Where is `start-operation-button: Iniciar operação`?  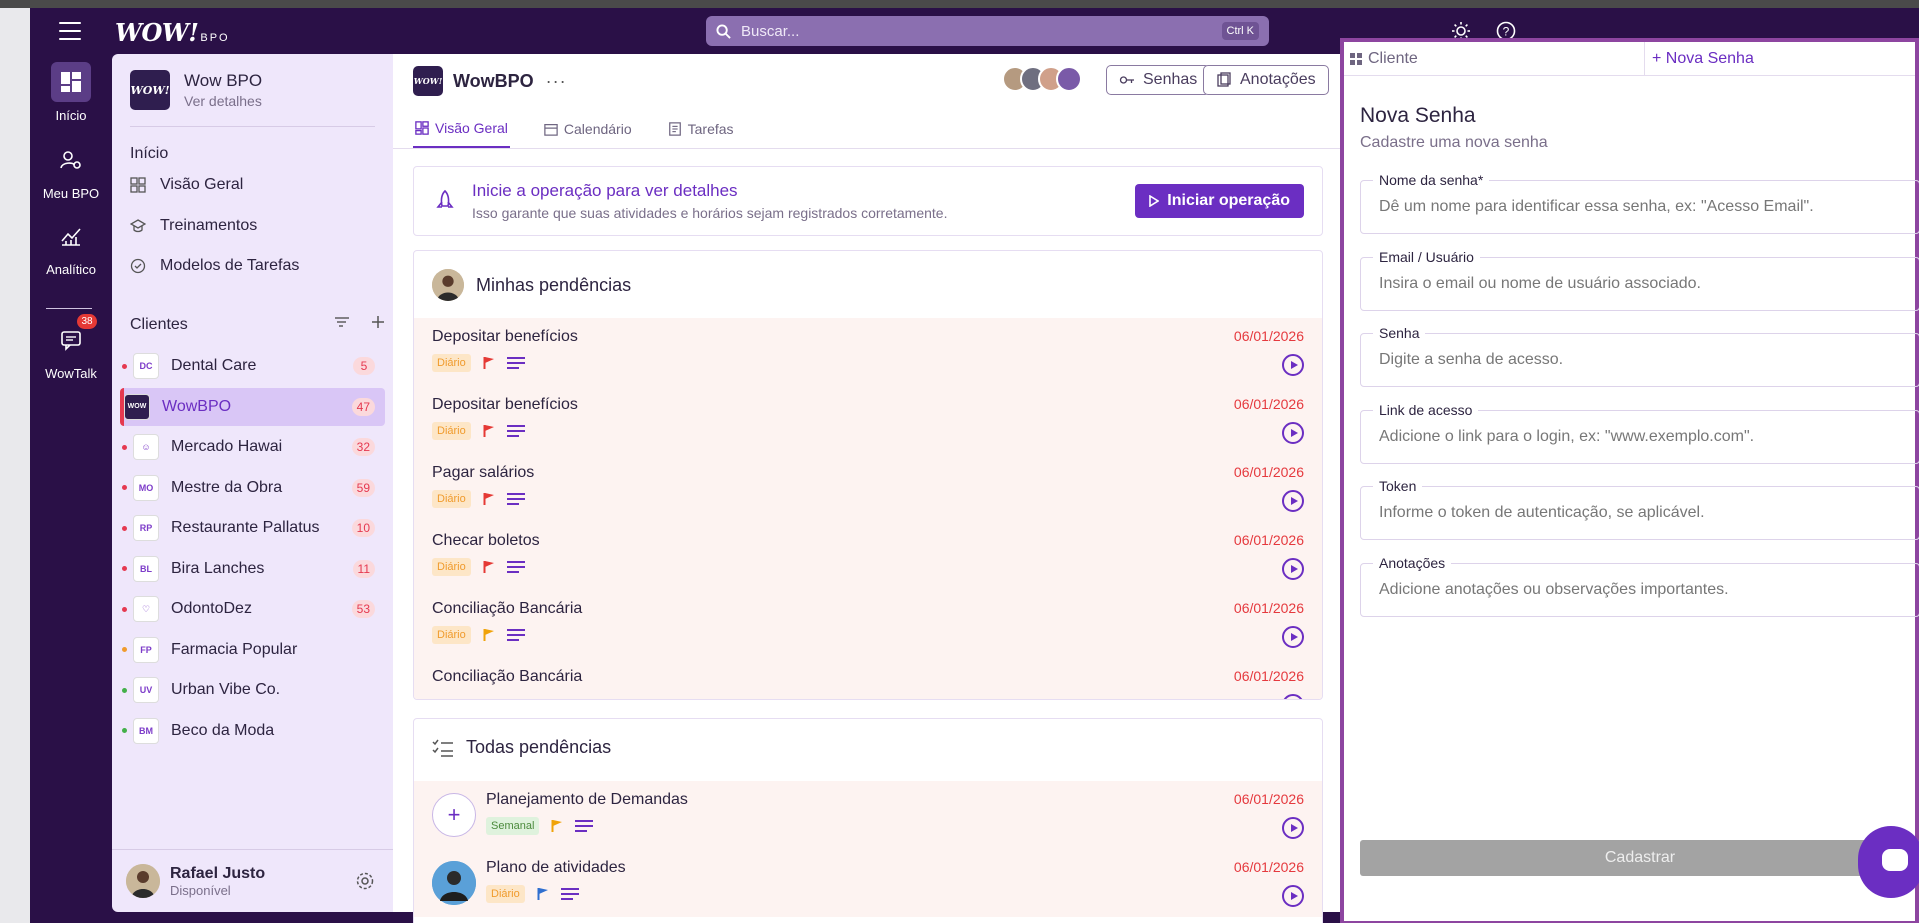 start-operation-button: Iniciar operação is located at coordinates (1219, 201).